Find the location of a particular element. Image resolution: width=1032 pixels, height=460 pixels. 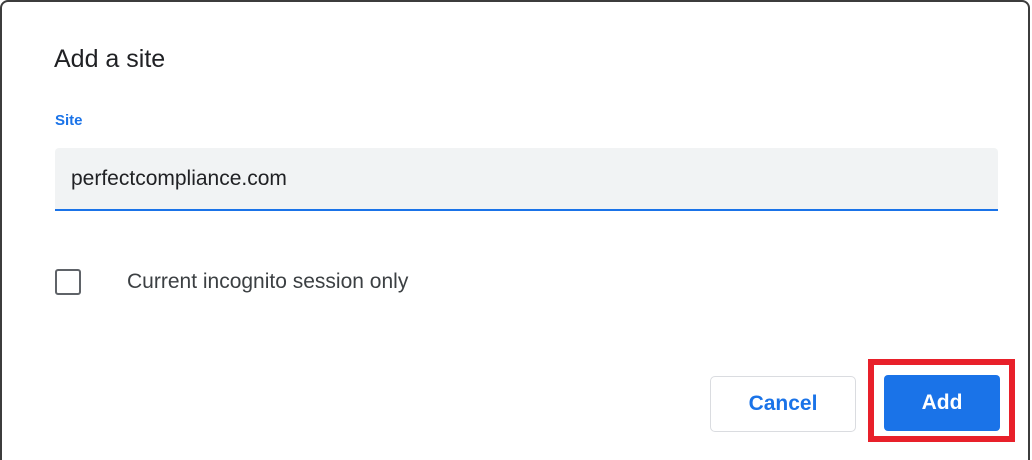

dialog-title: Add a site is located at coordinates (110, 59).